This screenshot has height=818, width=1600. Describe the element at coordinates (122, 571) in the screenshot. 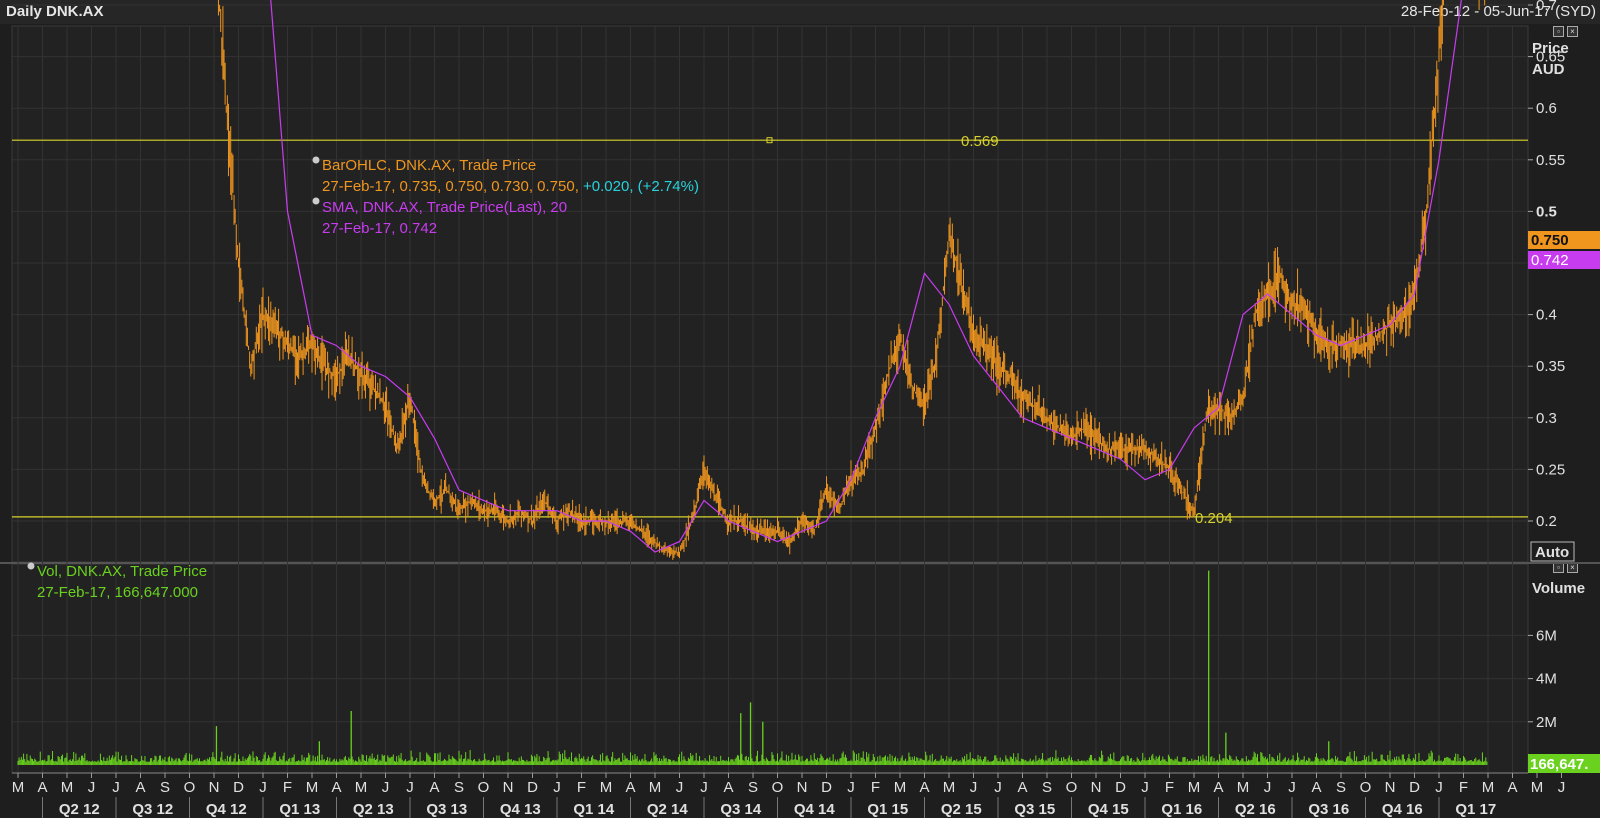

I see `vol-legend-line1: Vol, DNK.AX, Trade Price` at that location.